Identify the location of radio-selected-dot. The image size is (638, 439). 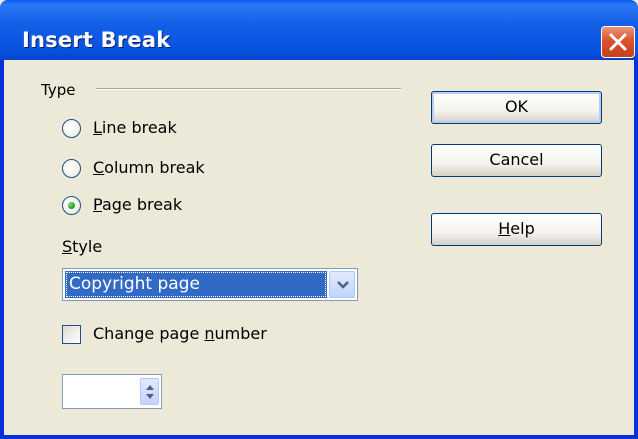
(71, 205).